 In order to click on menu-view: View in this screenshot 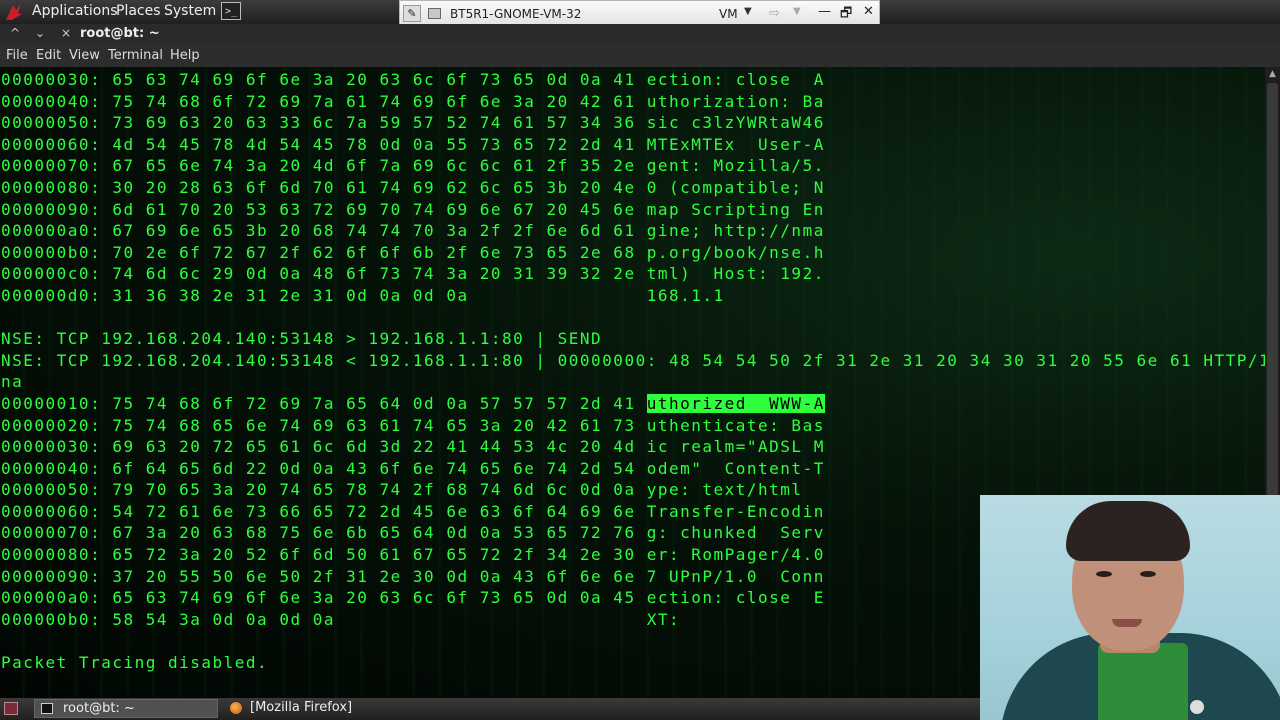, I will do `click(84, 55)`.